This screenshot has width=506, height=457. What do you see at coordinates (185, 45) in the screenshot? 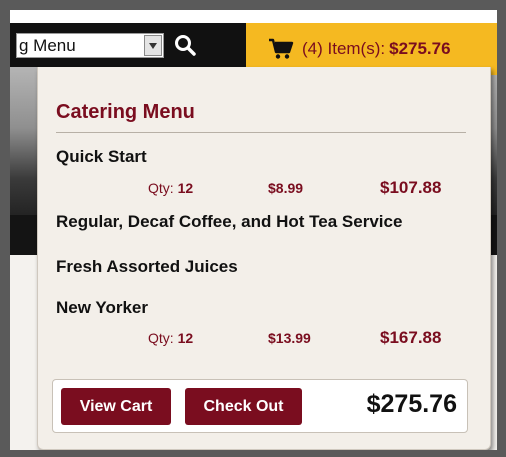
I see `search-icon` at bounding box center [185, 45].